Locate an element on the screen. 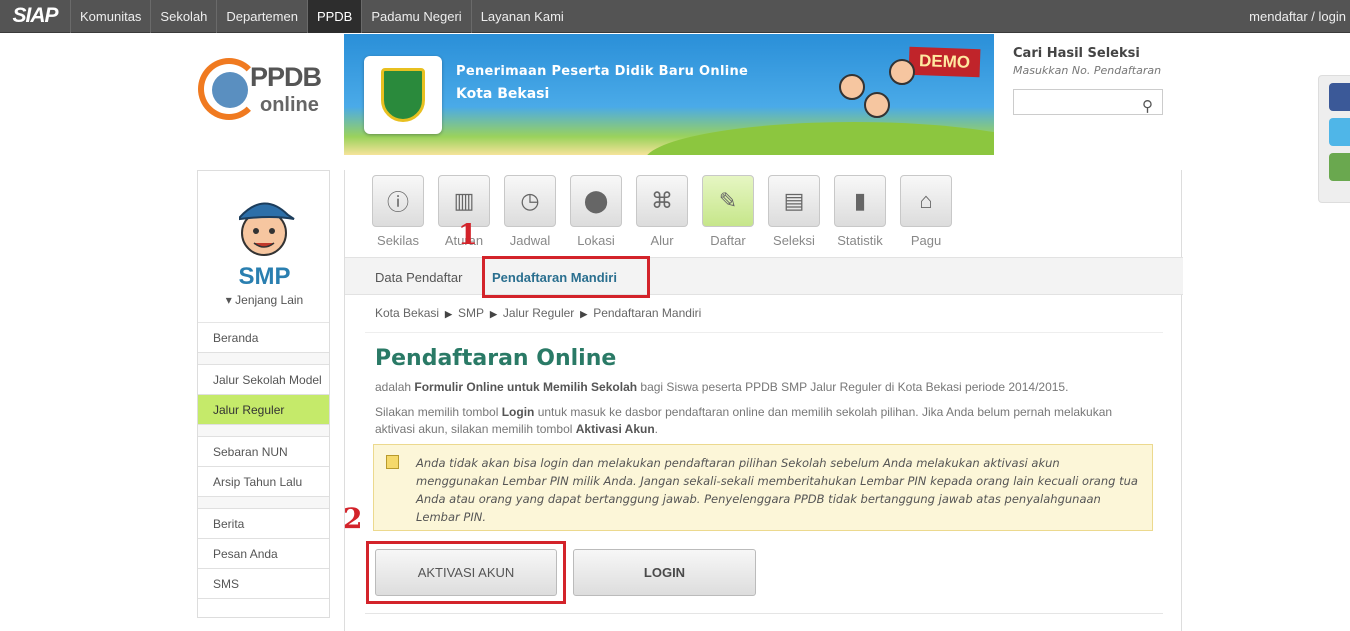 The image size is (1350, 631). twitter-icon is located at coordinates (1339, 132).